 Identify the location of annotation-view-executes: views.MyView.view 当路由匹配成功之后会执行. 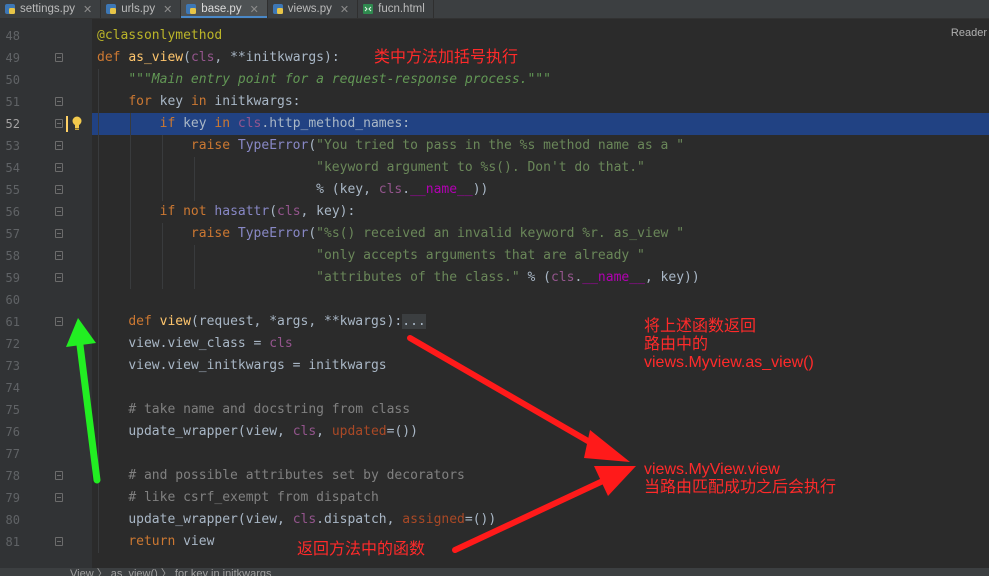
(740, 478).